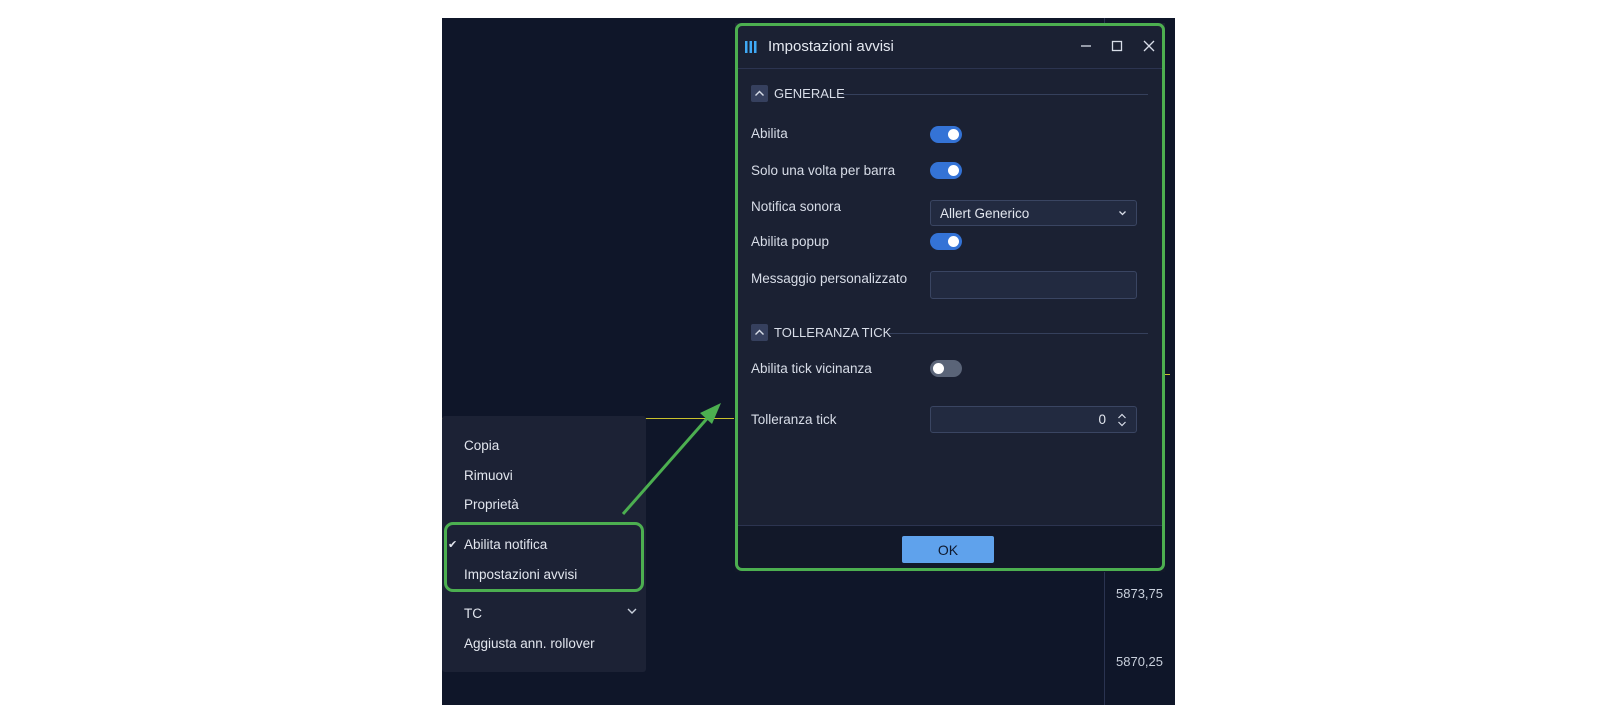  What do you see at coordinates (790, 241) in the screenshot?
I see `popup-label: Abilita popup` at bounding box center [790, 241].